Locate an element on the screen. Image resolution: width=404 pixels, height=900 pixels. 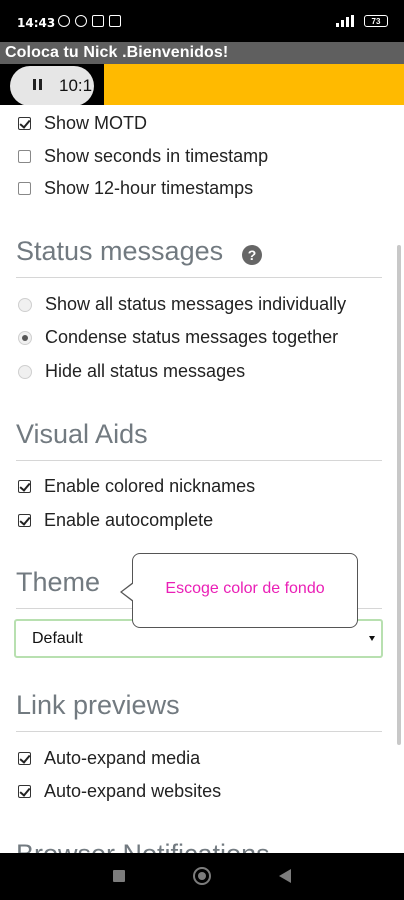
status-right: 73 is located at coordinates (362, 21).